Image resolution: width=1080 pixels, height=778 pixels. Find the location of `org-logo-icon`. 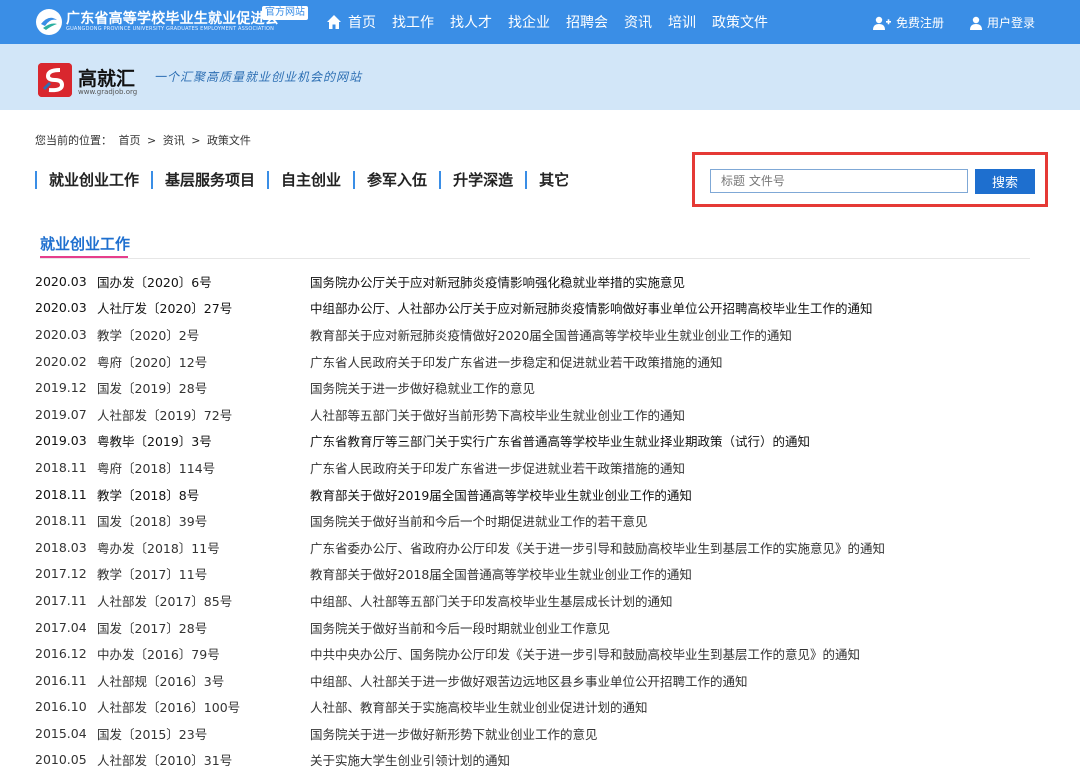

org-logo-icon is located at coordinates (49, 22).